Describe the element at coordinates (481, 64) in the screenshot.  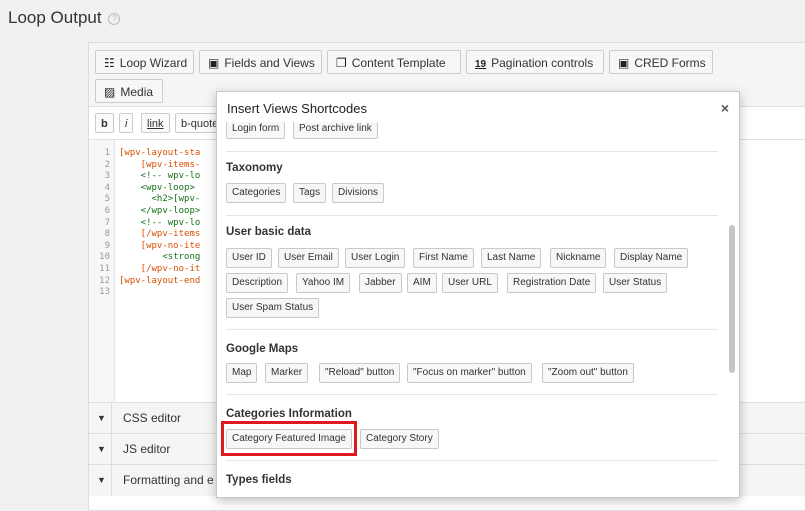
I see `pagination-icon: 19` at that location.